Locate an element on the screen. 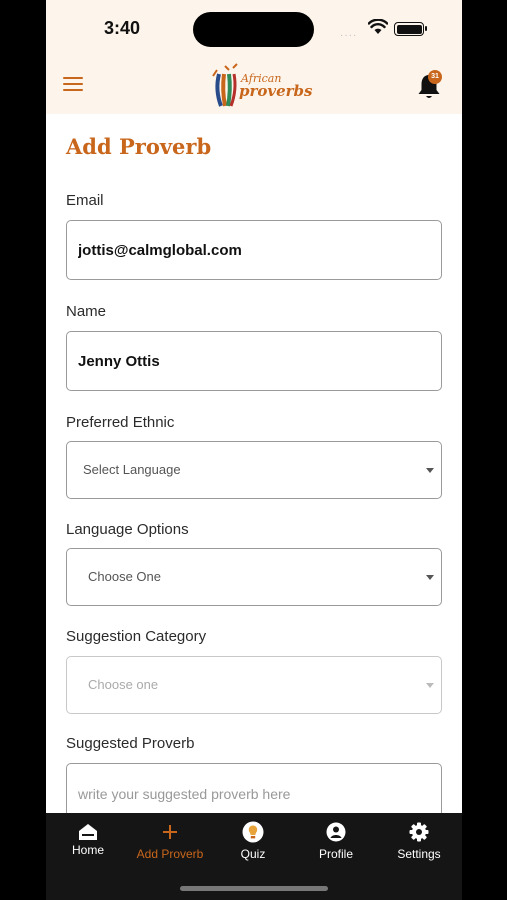  tab-settings: Settings is located at coordinates (419, 841).